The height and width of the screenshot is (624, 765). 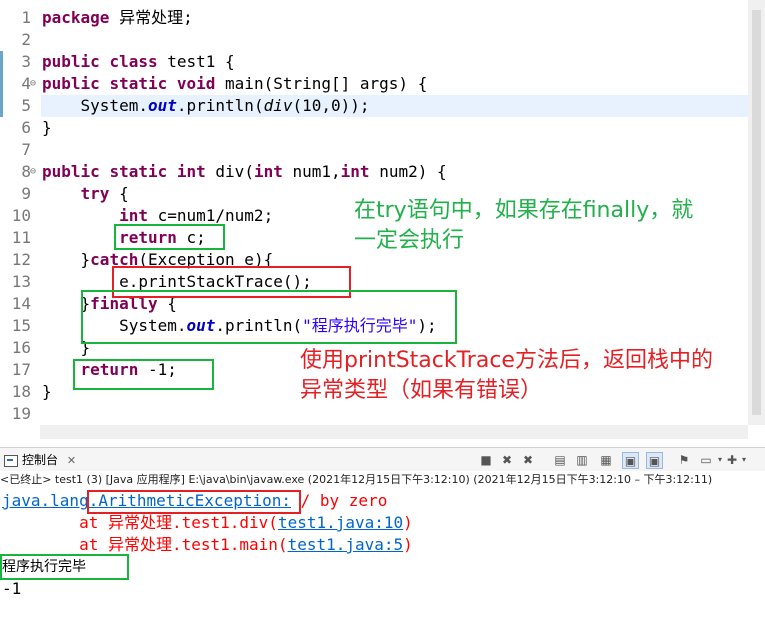 What do you see at coordinates (138, 83) in the screenshot?
I see `code-token: static` at bounding box center [138, 83].